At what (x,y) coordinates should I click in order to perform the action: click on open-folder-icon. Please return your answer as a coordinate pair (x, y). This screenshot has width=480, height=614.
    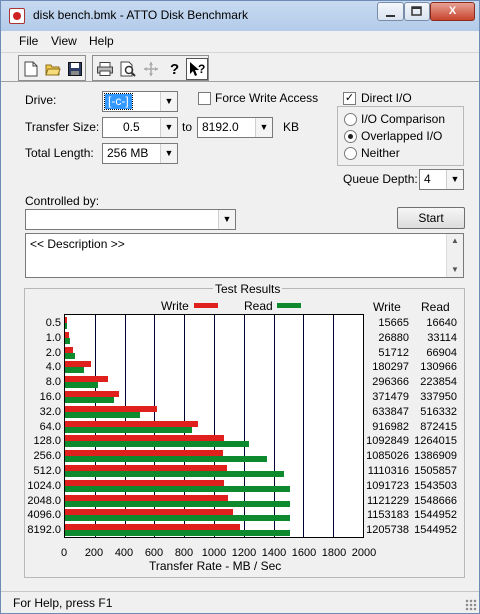
    Looking at the image, I should click on (53, 70).